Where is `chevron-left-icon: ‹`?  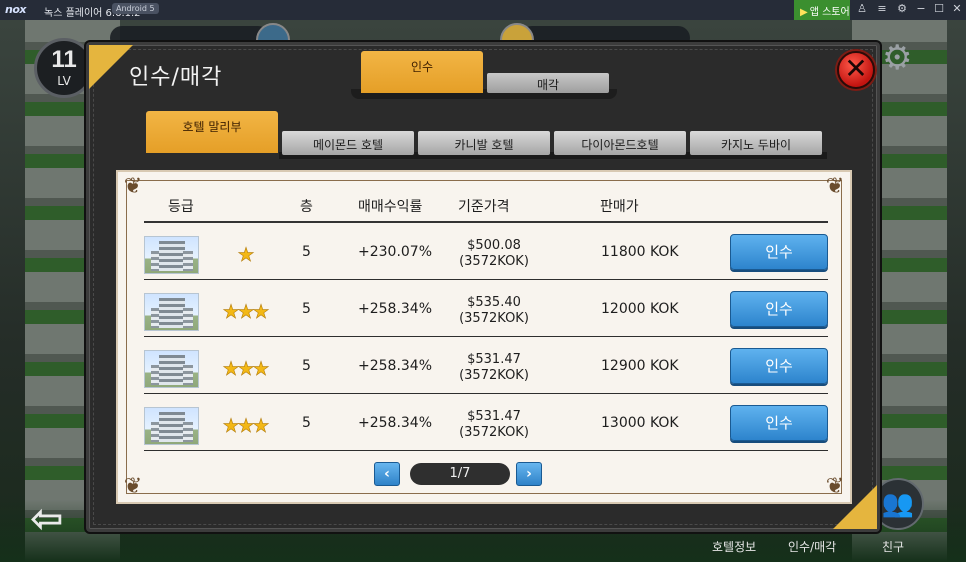
chevron-left-icon: ‹ is located at coordinates (387, 474).